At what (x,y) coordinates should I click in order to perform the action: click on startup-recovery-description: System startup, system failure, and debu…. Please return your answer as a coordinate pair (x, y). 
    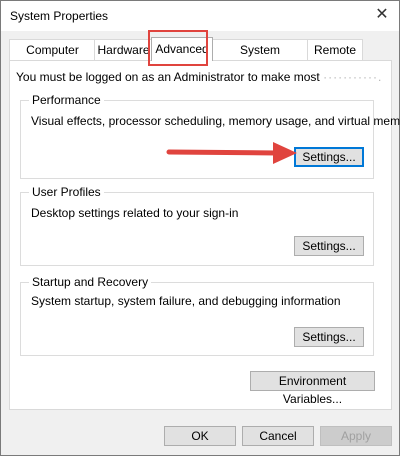
    Looking at the image, I should click on (186, 301).